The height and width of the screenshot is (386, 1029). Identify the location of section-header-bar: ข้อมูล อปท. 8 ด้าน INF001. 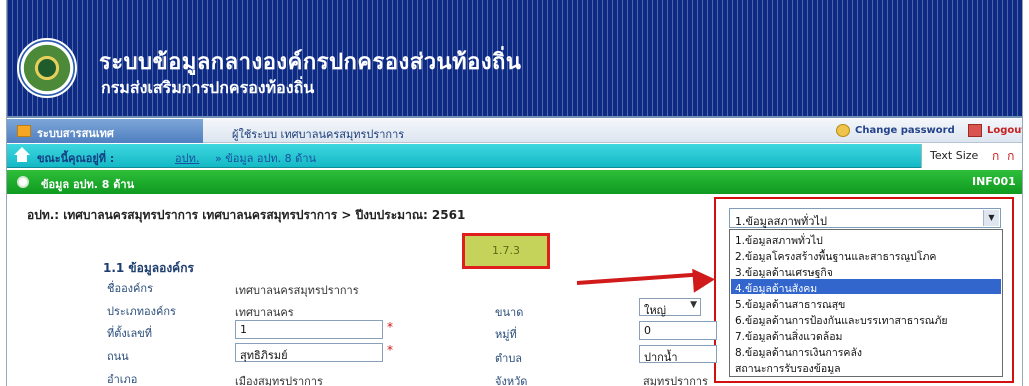
(514, 182).